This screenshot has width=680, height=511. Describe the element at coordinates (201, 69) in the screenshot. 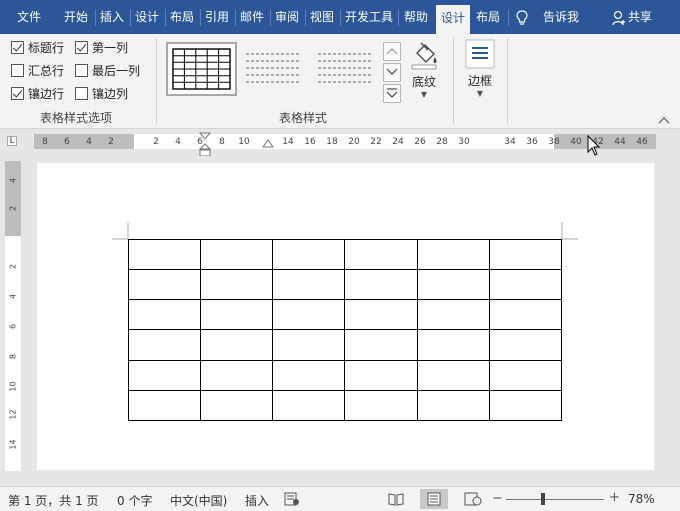

I see `table-style-grid-selected` at that location.